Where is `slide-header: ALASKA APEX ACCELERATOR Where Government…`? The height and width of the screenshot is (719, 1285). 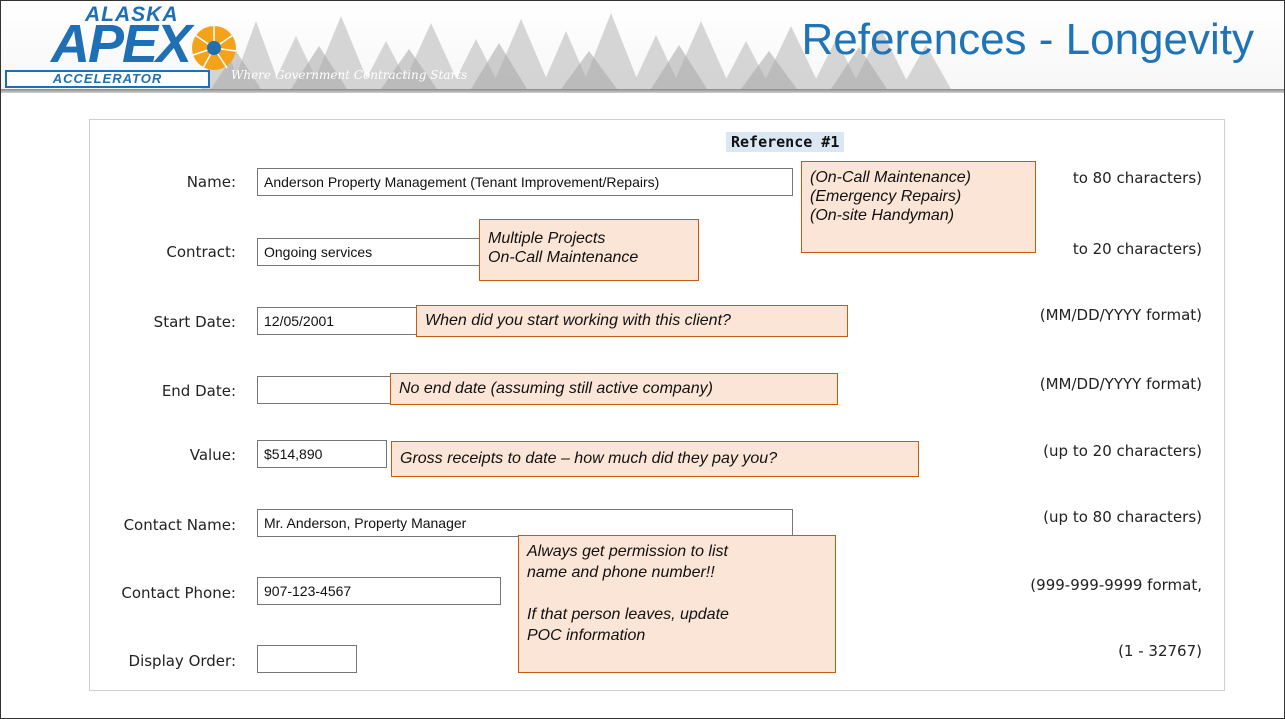 slide-header: ALASKA APEX ACCELERATOR Where Government… is located at coordinates (642, 45).